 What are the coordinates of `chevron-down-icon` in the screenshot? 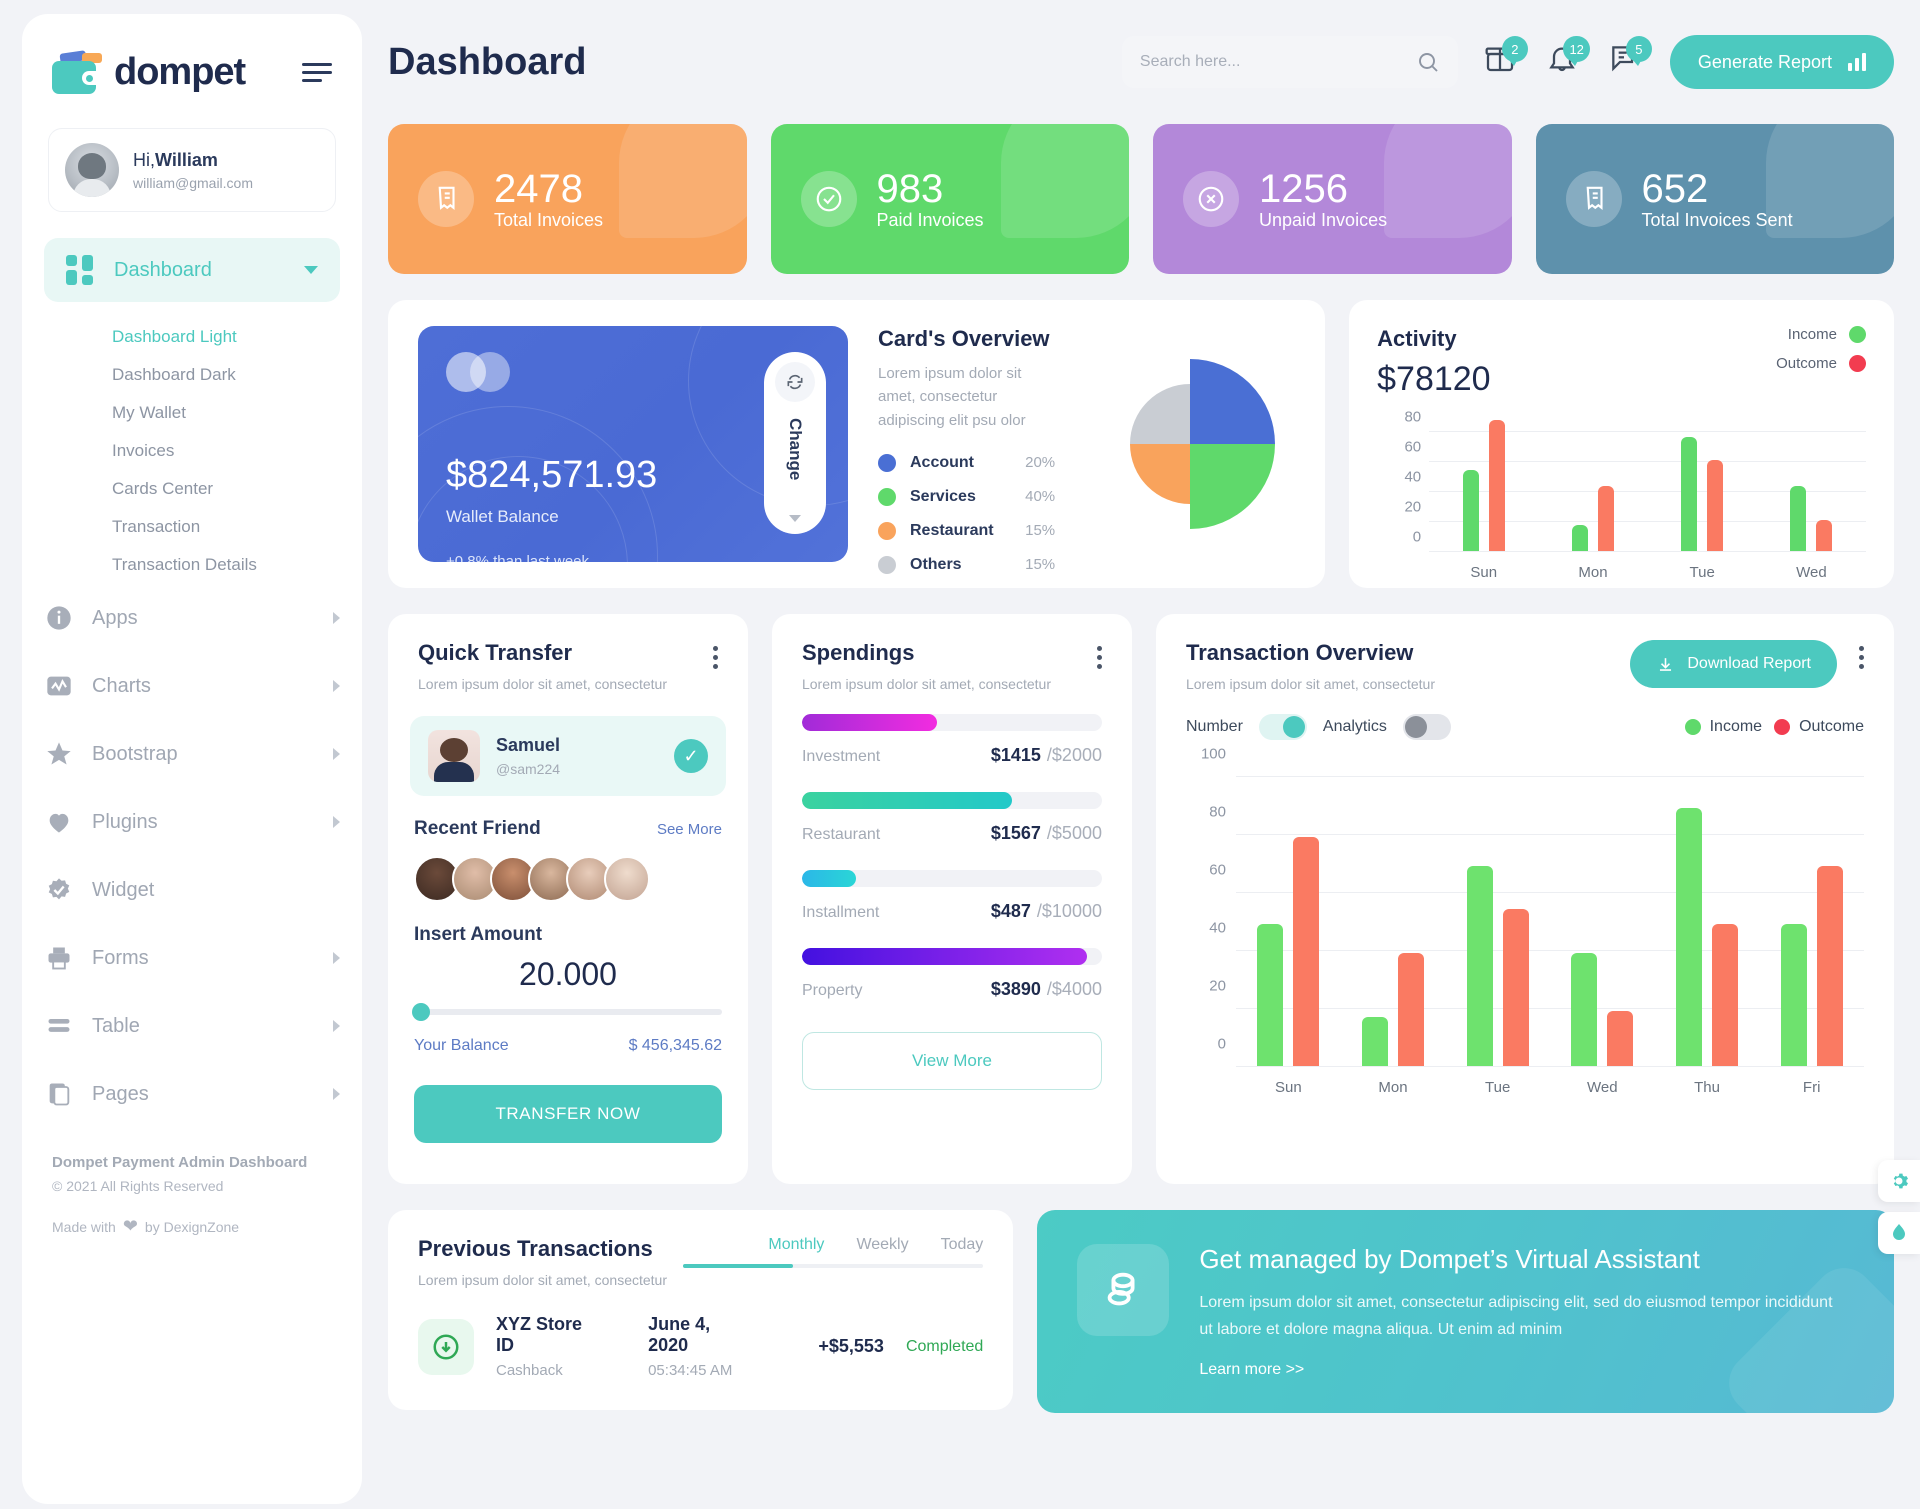 It's located at (311, 270).